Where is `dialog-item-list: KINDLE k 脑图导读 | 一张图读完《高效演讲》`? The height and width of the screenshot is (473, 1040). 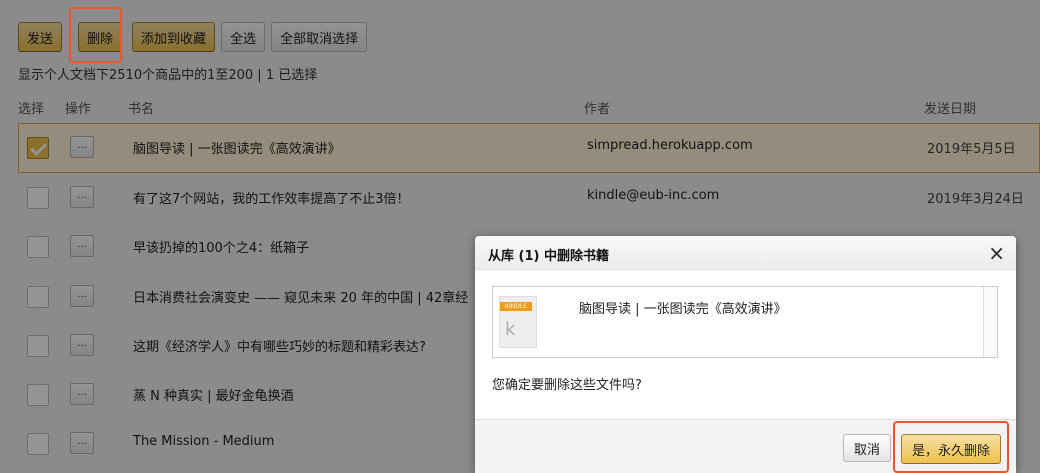
dialog-item-list: KINDLE k 脑图导读 | 一张图读完《高效演讲》 is located at coordinates (745, 322).